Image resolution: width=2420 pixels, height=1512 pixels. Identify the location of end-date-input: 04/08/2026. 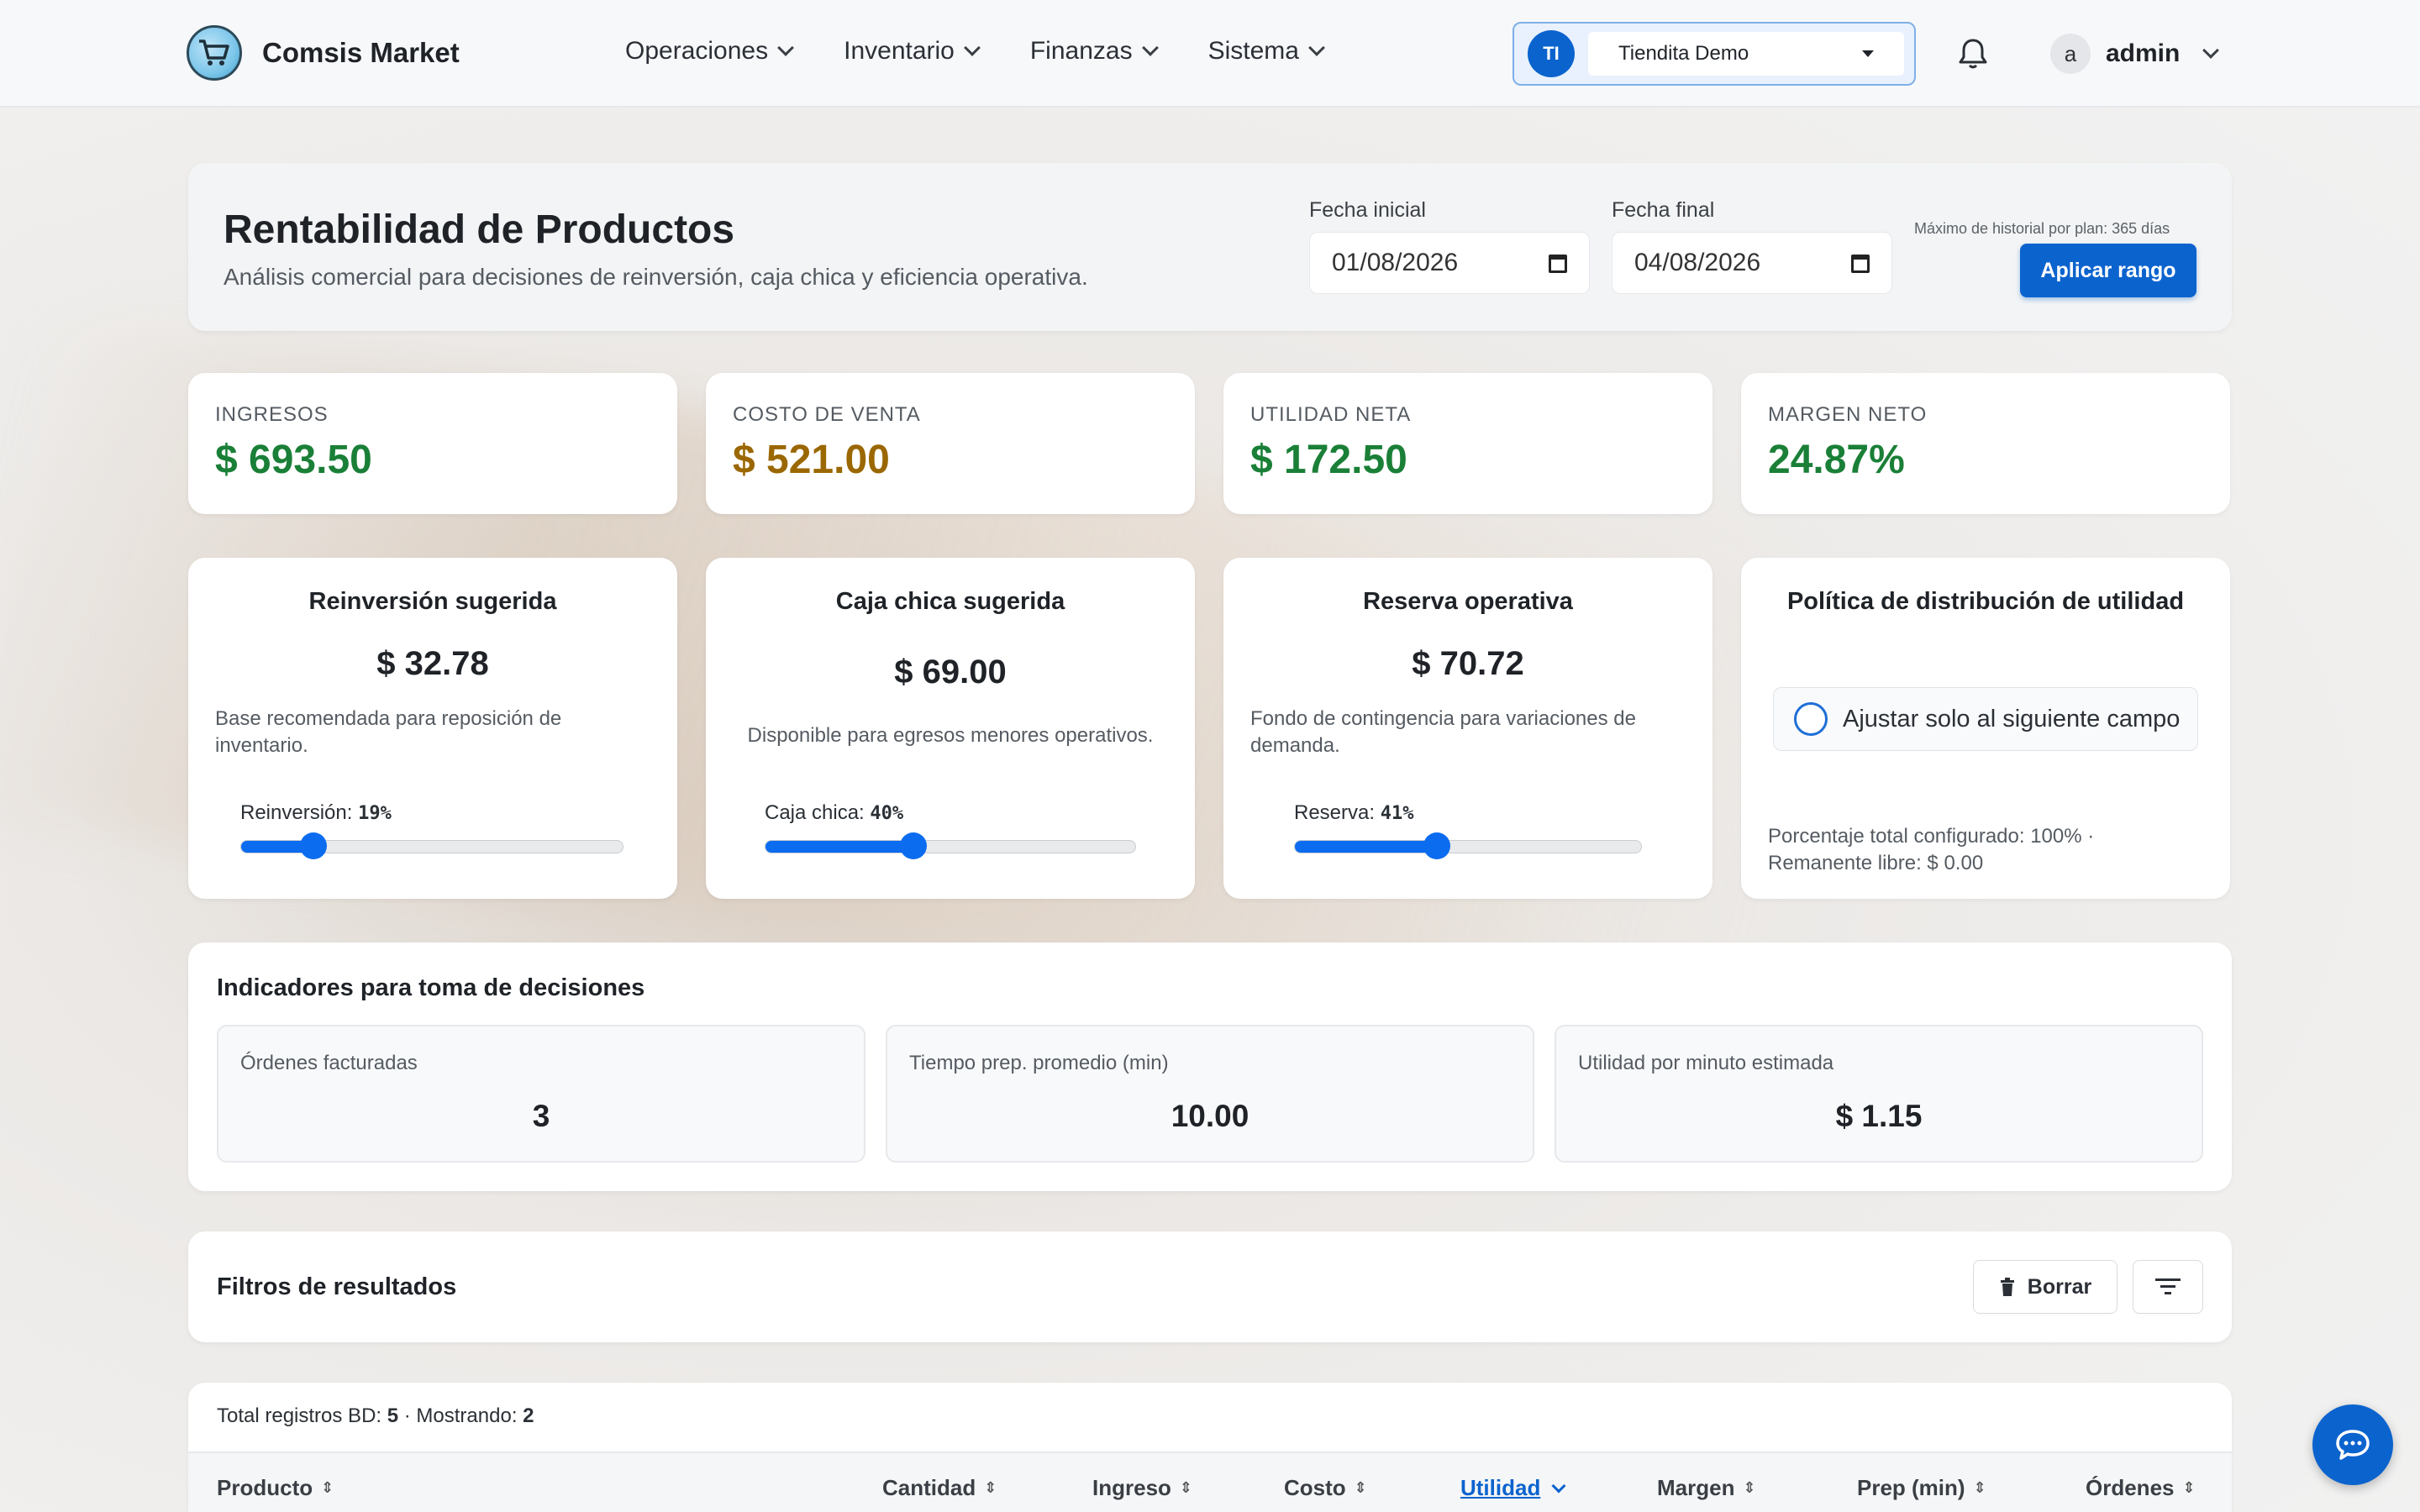
(1752, 263).